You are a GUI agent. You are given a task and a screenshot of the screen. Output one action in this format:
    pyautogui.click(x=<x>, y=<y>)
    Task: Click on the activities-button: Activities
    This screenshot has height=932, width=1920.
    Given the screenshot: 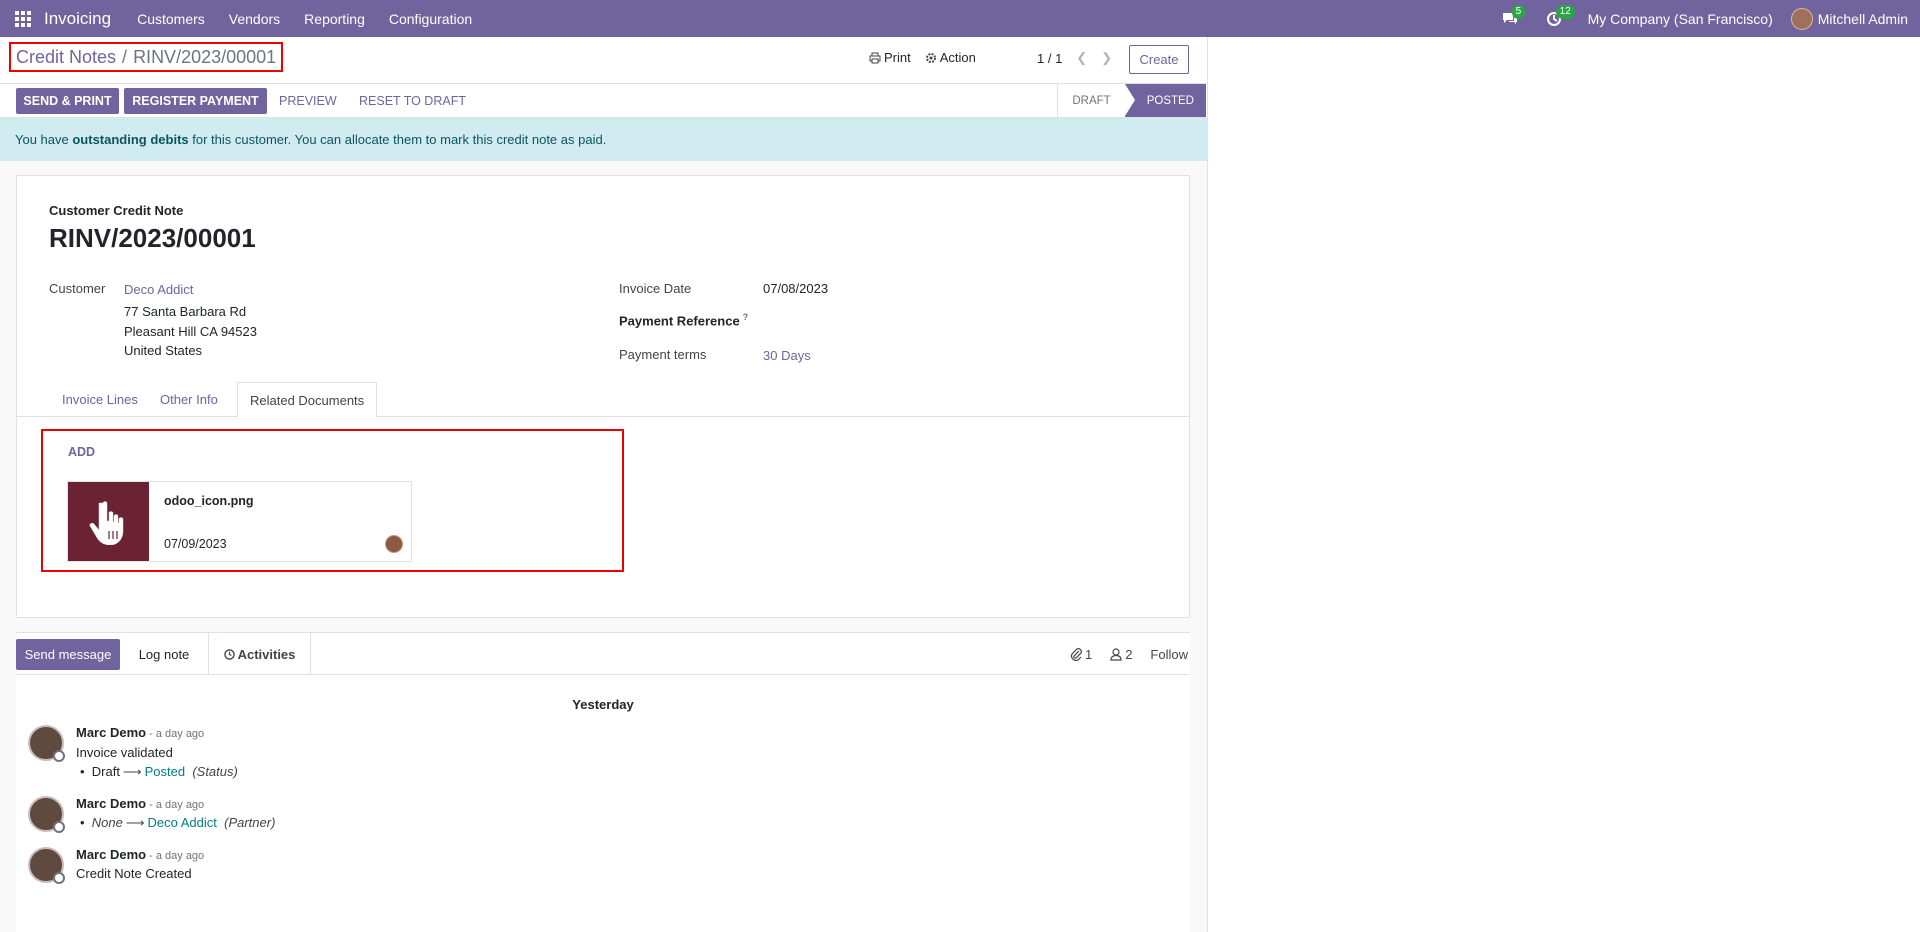 What is the action you would take?
    pyautogui.click(x=259, y=654)
    